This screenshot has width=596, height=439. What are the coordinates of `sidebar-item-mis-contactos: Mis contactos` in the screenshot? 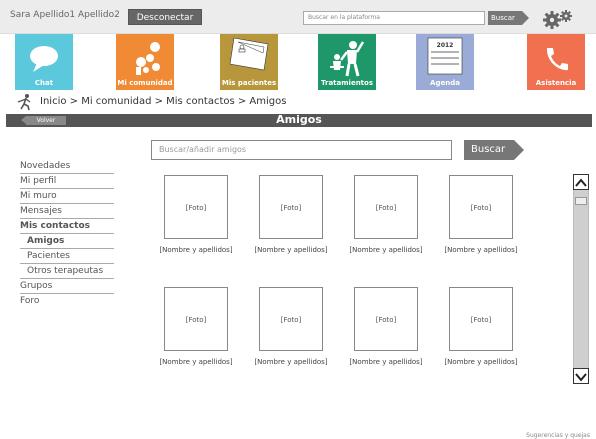 It's located at (67, 226).